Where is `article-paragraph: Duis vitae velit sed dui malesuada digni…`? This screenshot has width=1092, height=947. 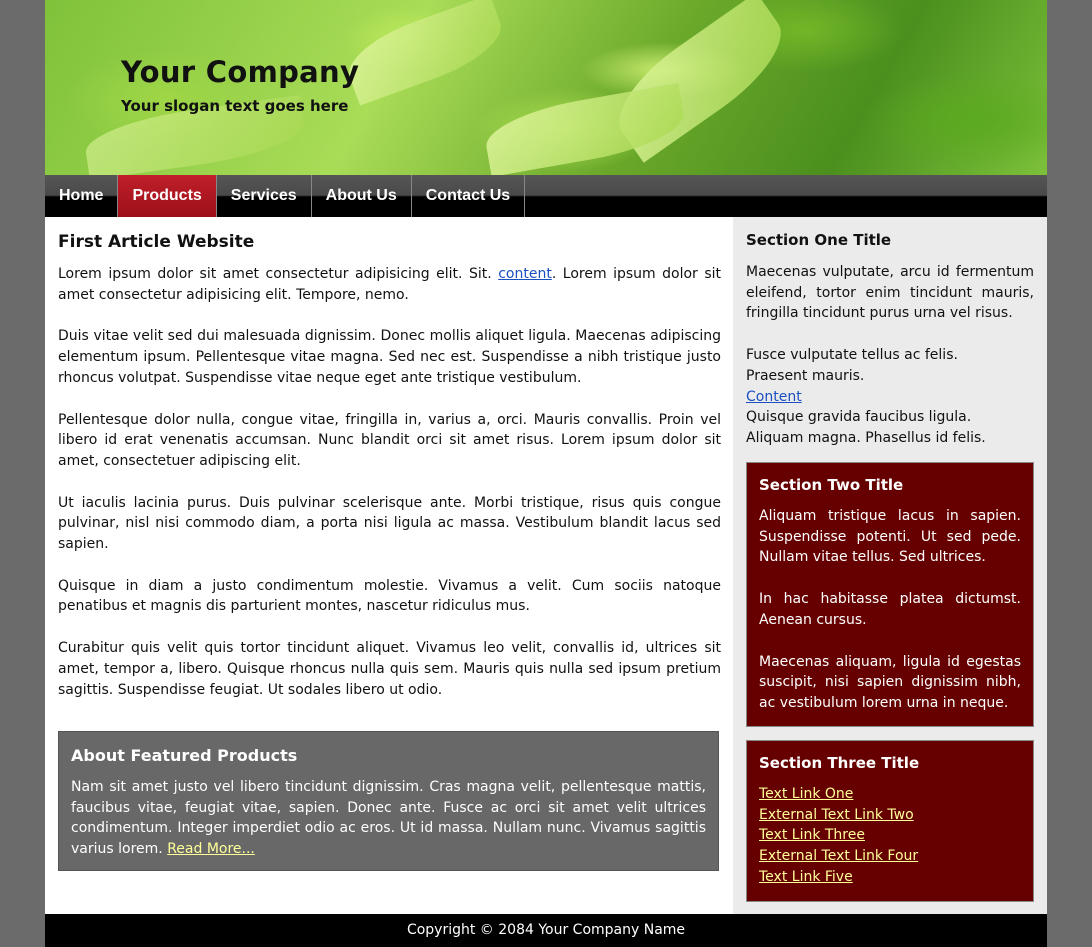 article-paragraph: Duis vitae velit sed dui malesuada digni… is located at coordinates (389, 357).